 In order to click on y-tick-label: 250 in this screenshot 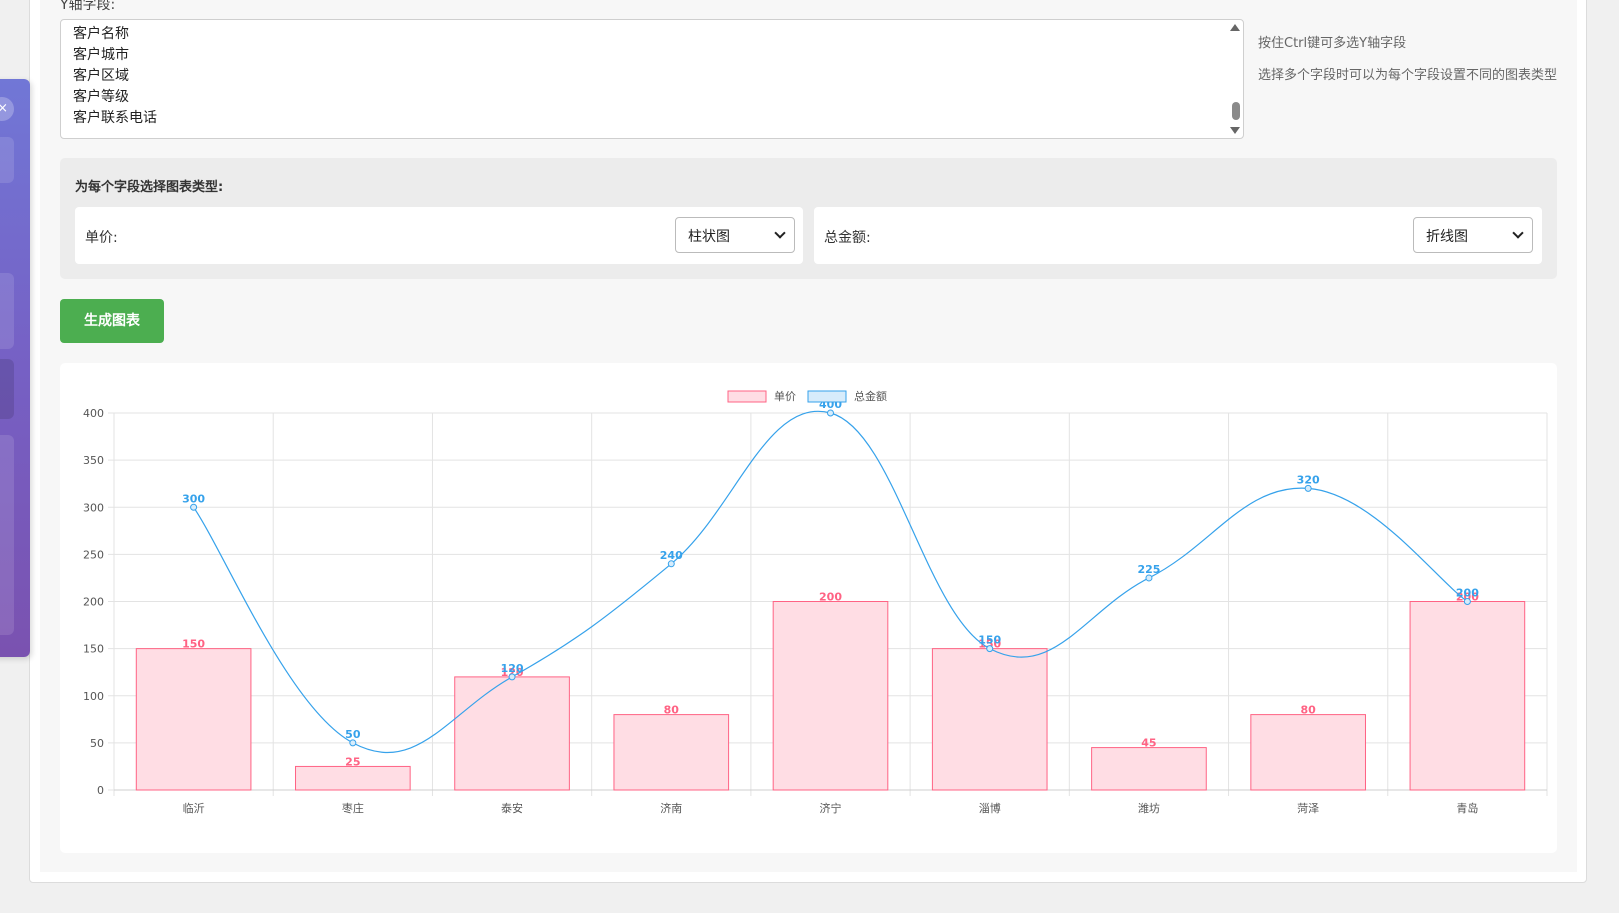, I will do `click(93, 554)`.